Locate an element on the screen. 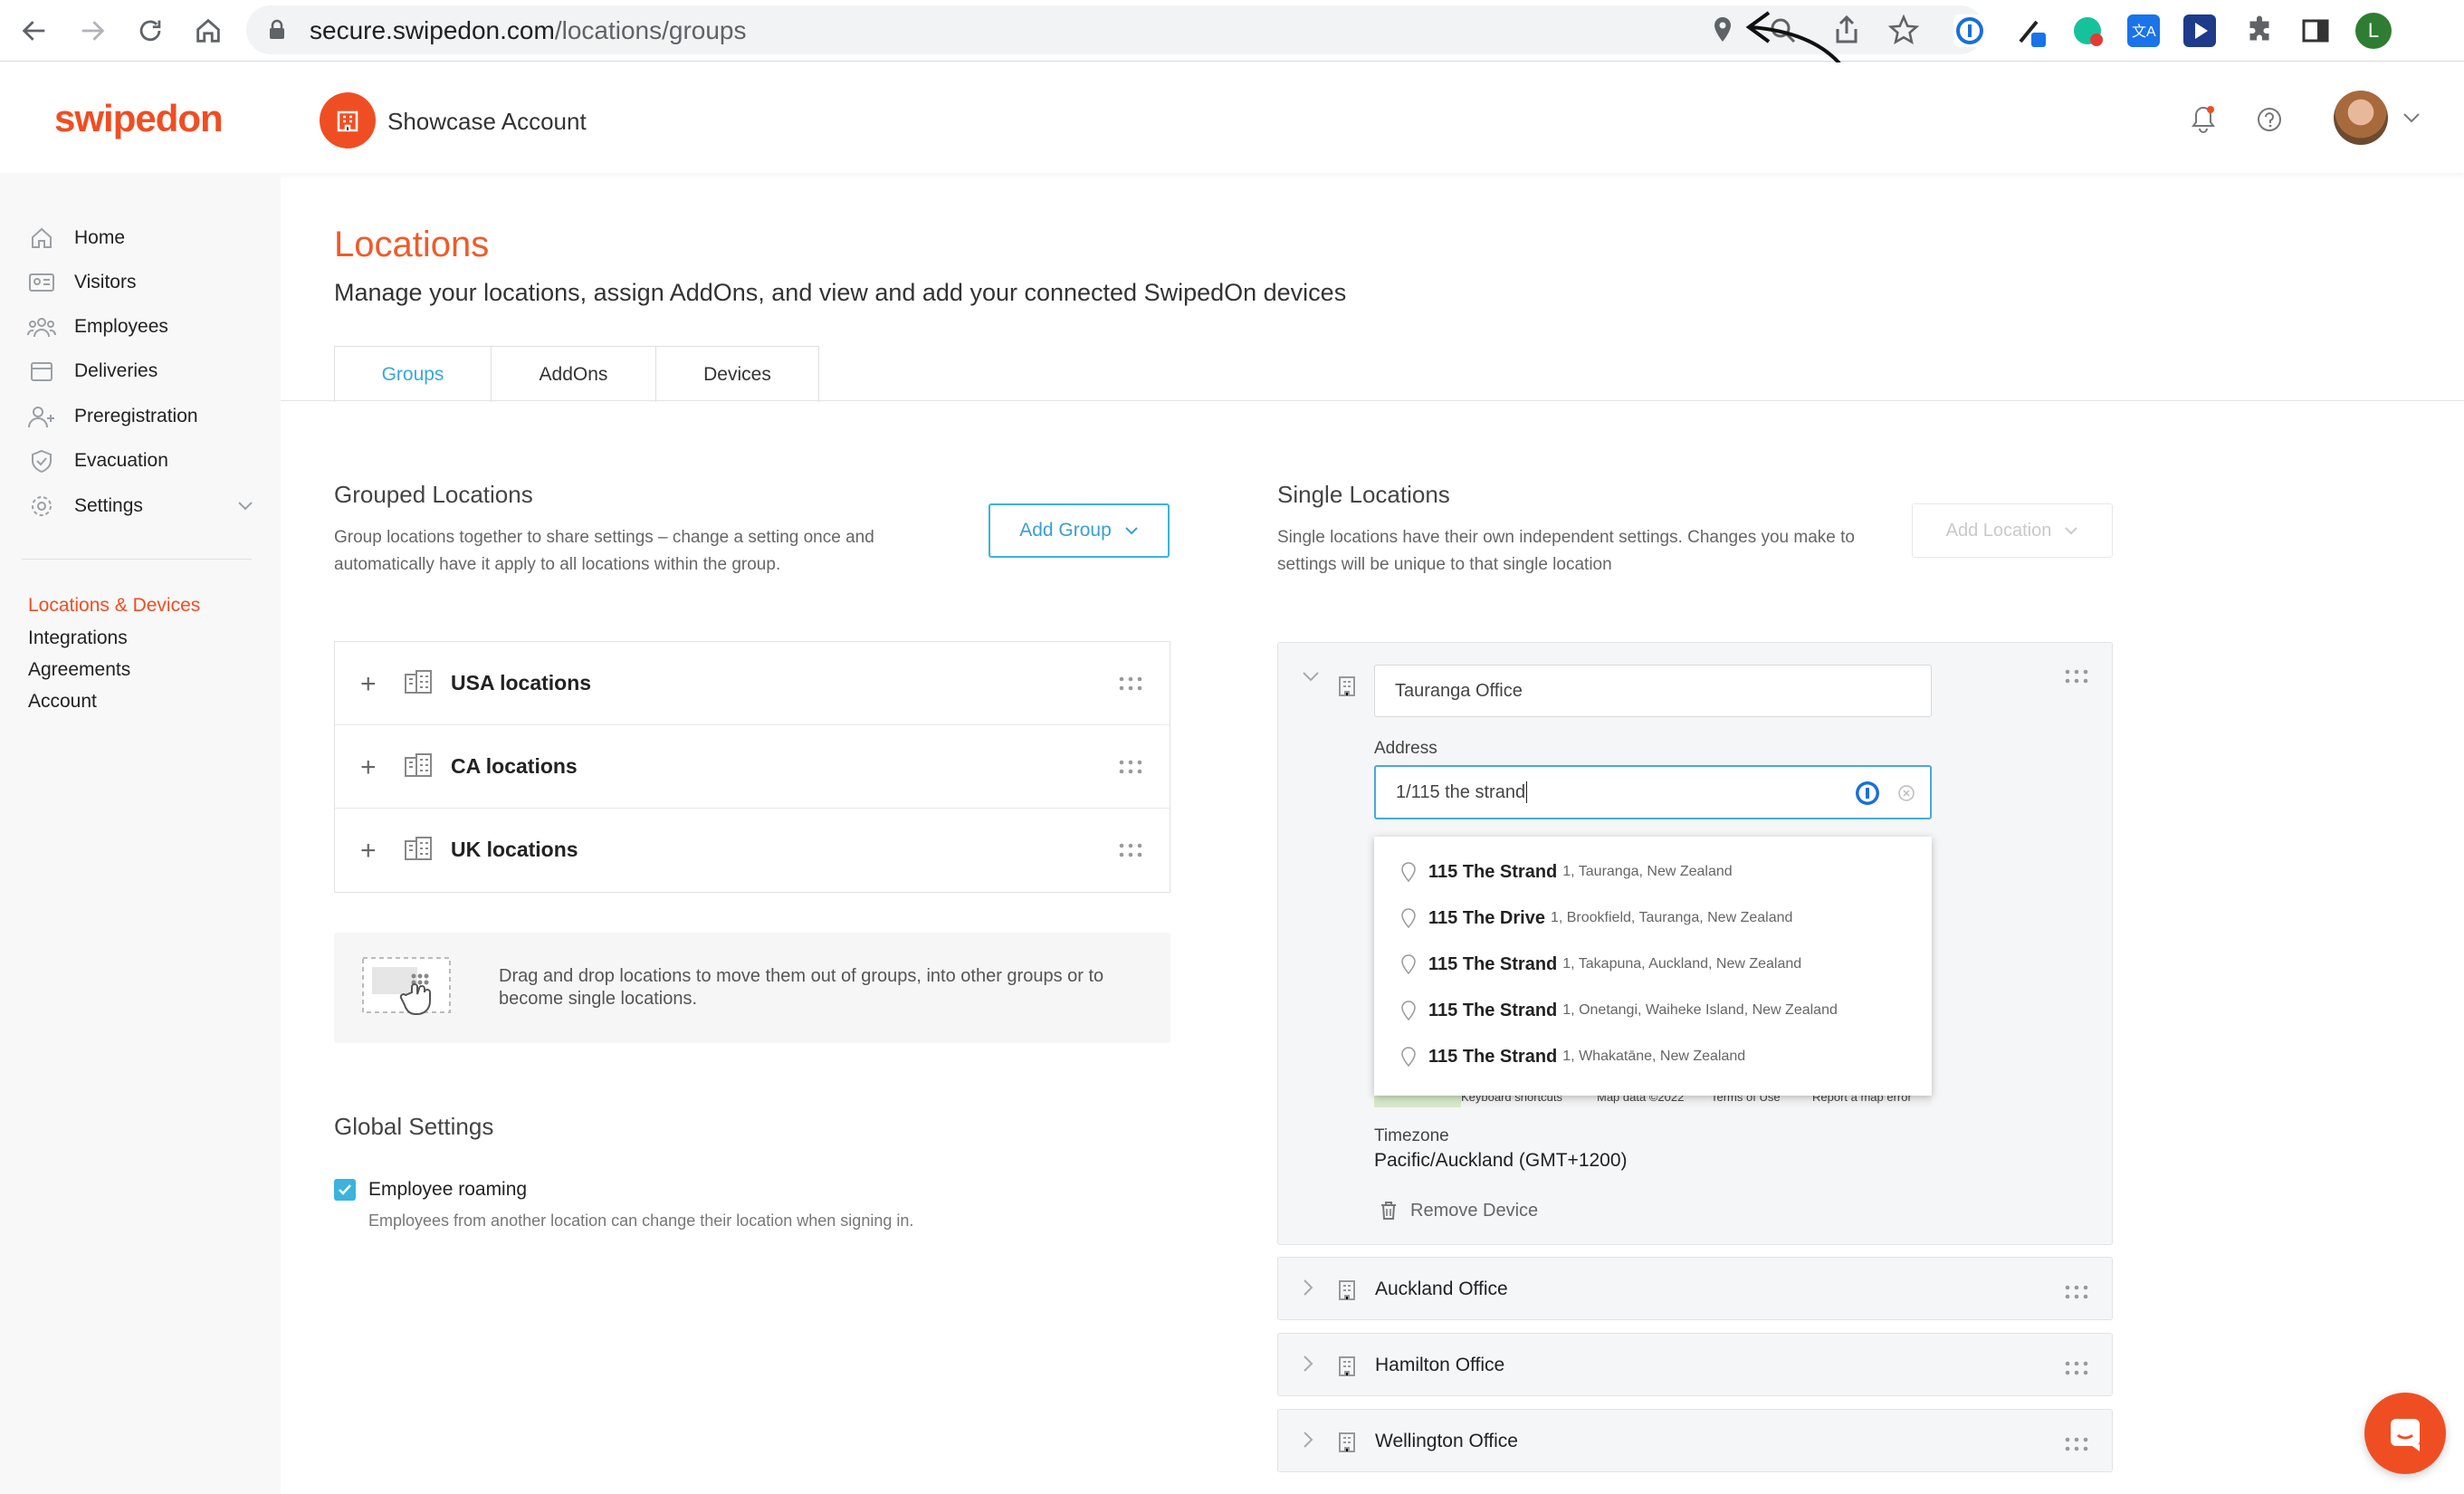  sidebar-item-home: Home is located at coordinates (76, 238).